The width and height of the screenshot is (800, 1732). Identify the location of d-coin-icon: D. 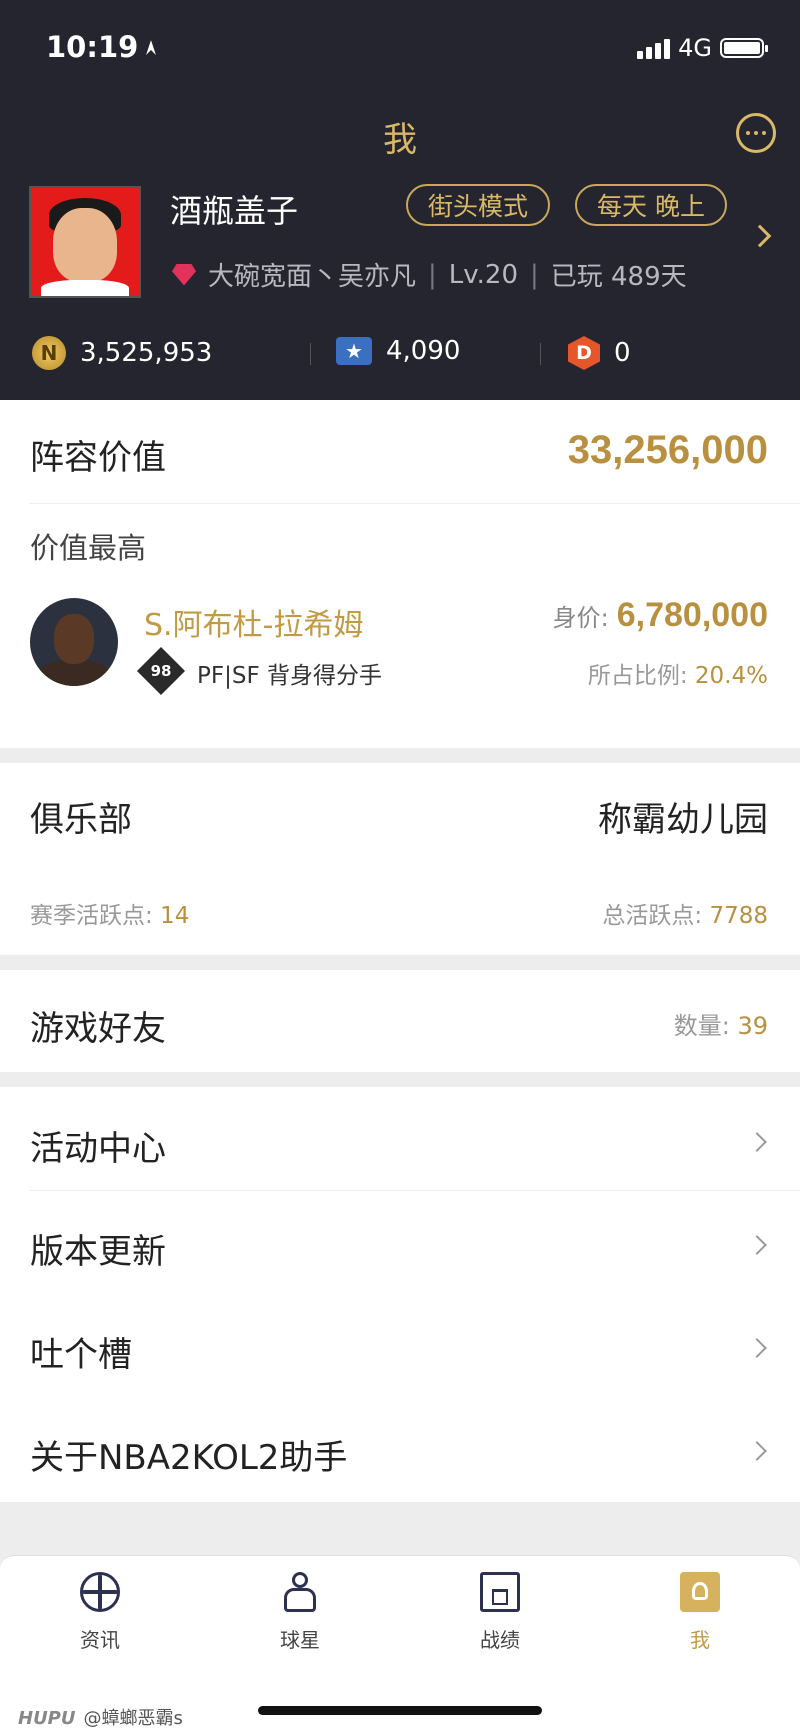
(584, 353).